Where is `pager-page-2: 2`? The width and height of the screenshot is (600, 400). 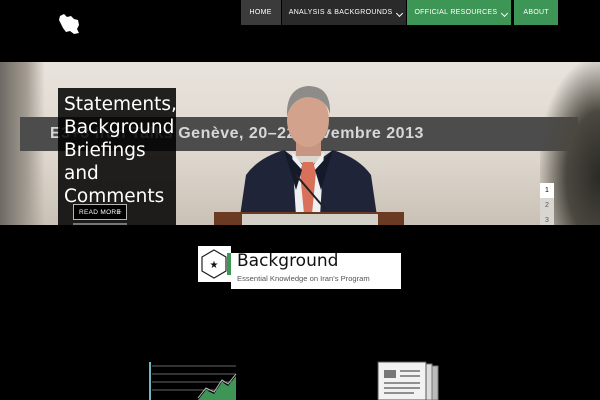 pager-page-2: 2 is located at coordinates (547, 205).